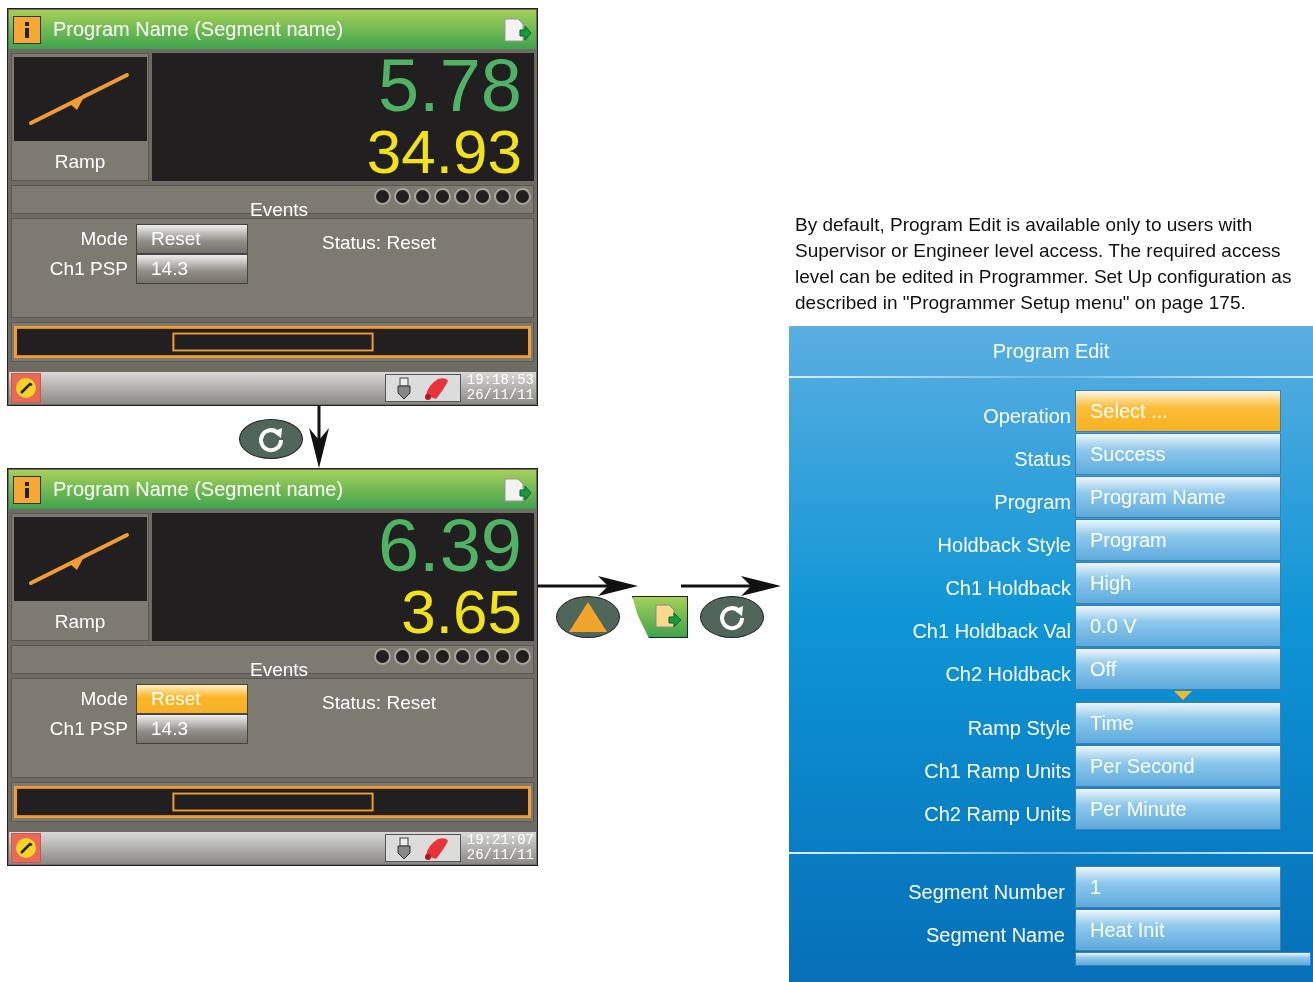 The width and height of the screenshot is (1313, 982). I want to click on channel-2-value: 3.65, so click(461, 612).